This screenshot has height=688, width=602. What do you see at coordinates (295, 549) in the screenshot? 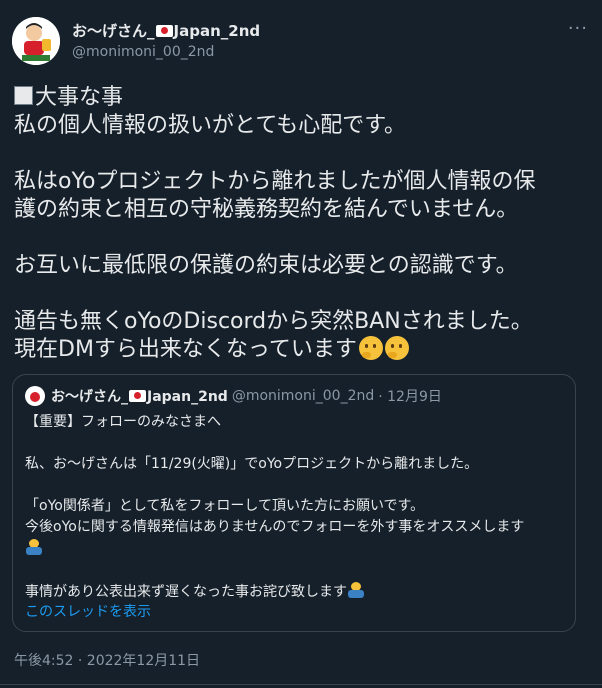
I see `quote-line` at bounding box center [295, 549].